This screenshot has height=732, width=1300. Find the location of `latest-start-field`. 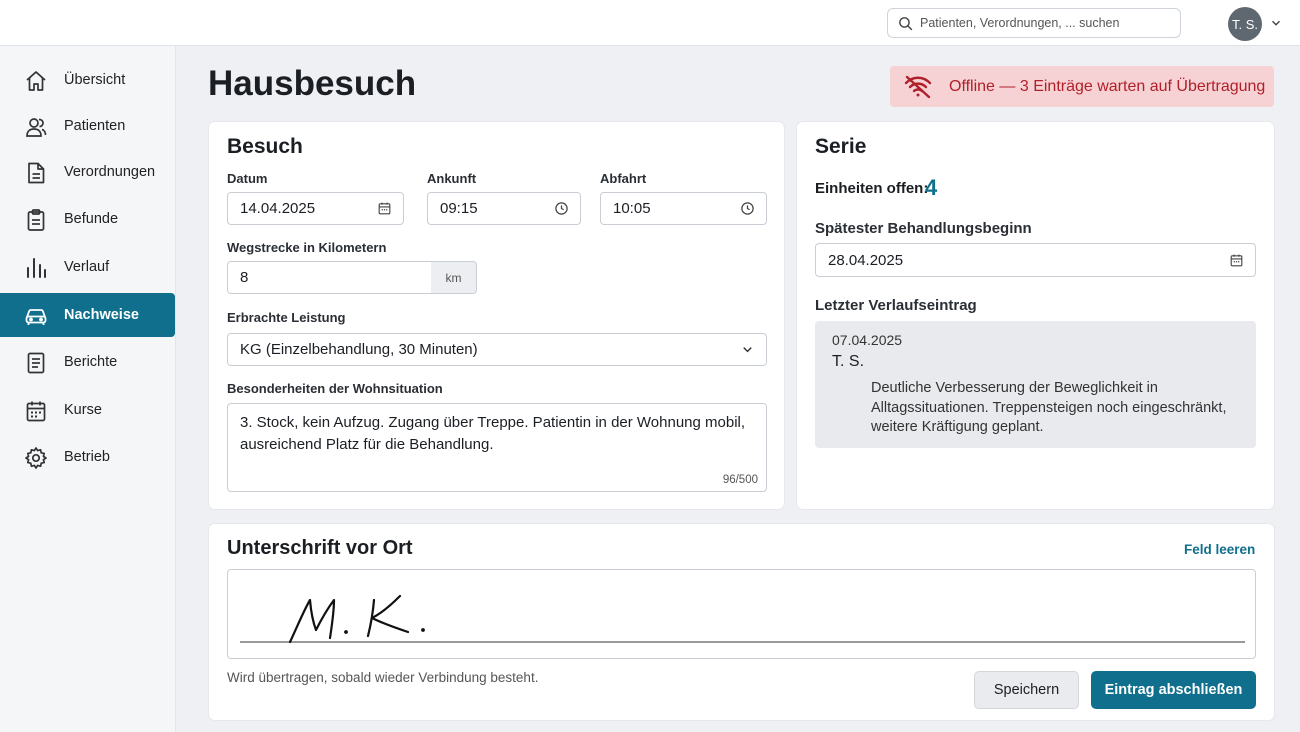

latest-start-field is located at coordinates (1035, 260).